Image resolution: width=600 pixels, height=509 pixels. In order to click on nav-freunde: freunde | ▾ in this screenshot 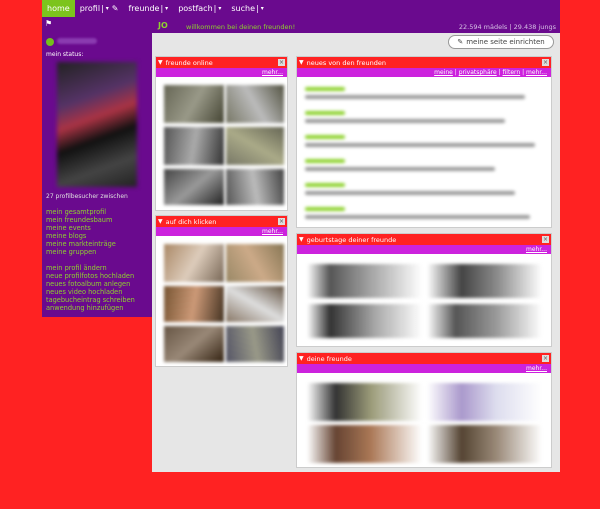, I will do `click(148, 8)`.